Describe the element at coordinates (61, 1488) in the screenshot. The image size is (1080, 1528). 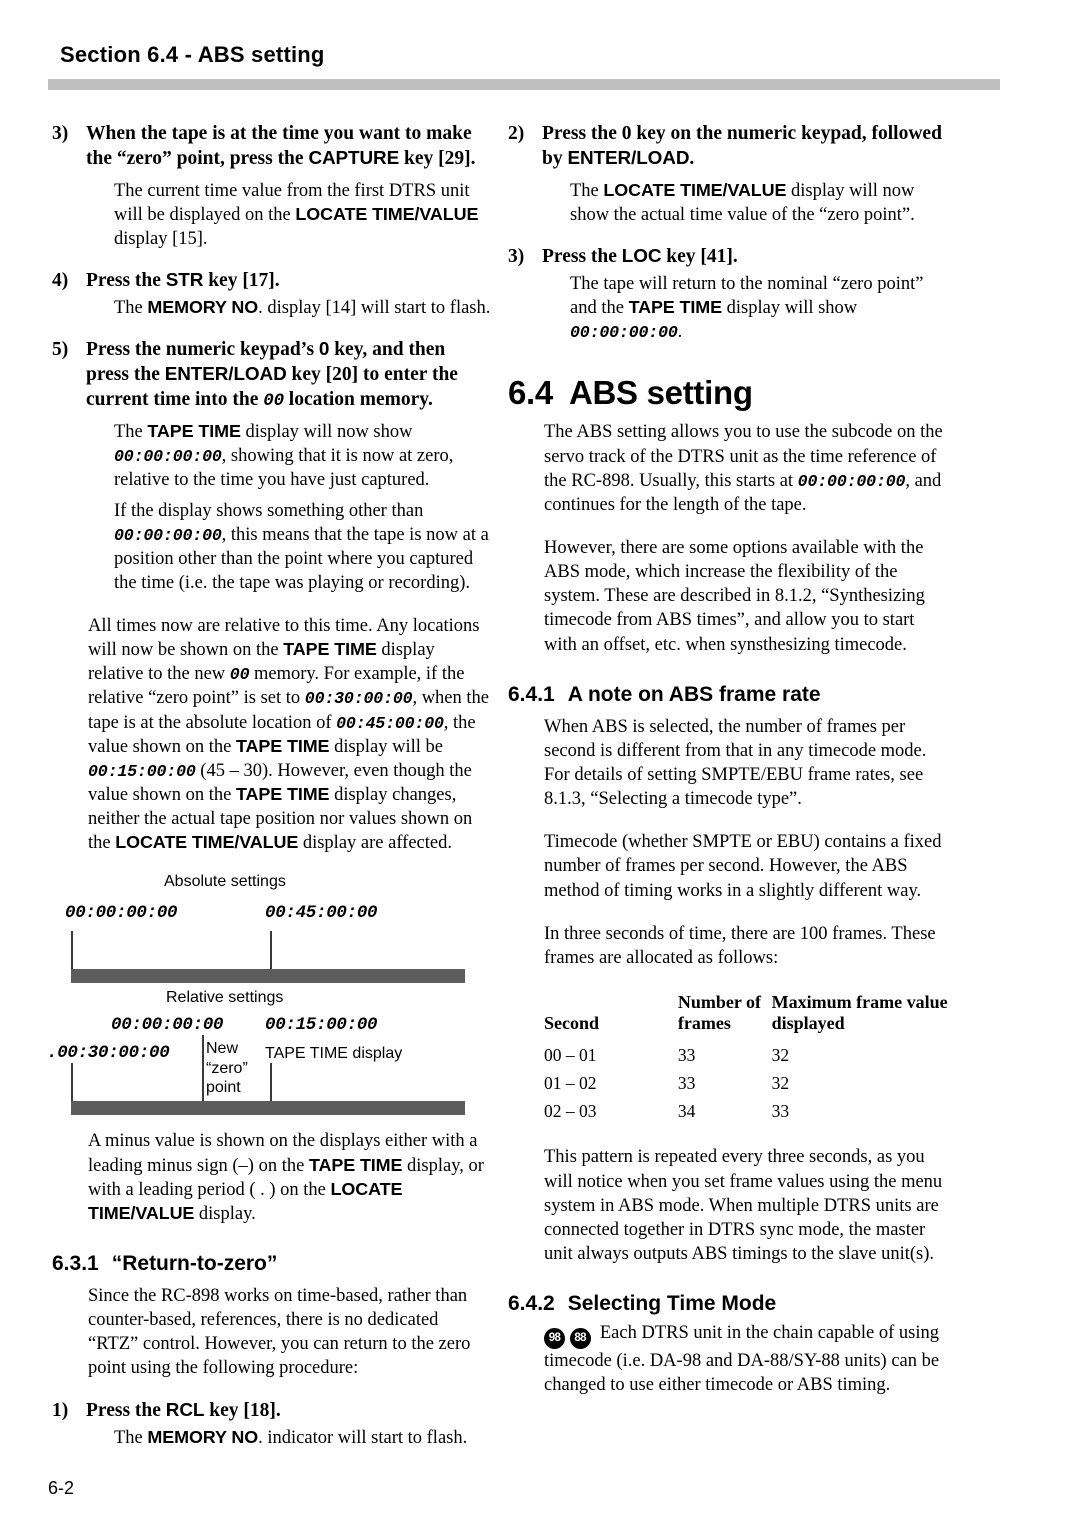
I see `page-number: 6-2` at that location.